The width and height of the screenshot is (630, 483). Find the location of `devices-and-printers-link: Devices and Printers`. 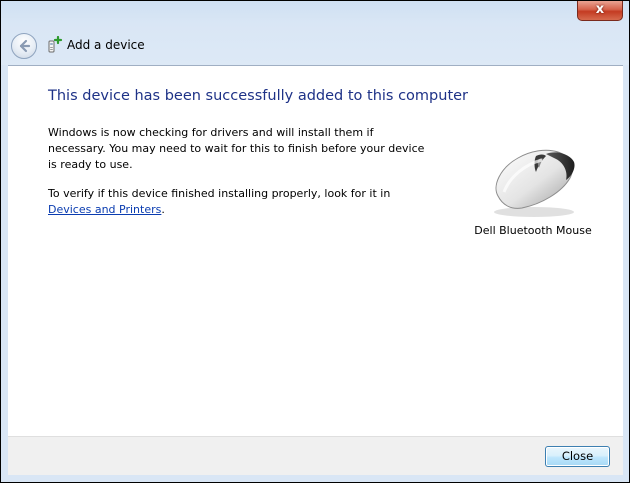

devices-and-printers-link: Devices and Printers is located at coordinates (104, 209).